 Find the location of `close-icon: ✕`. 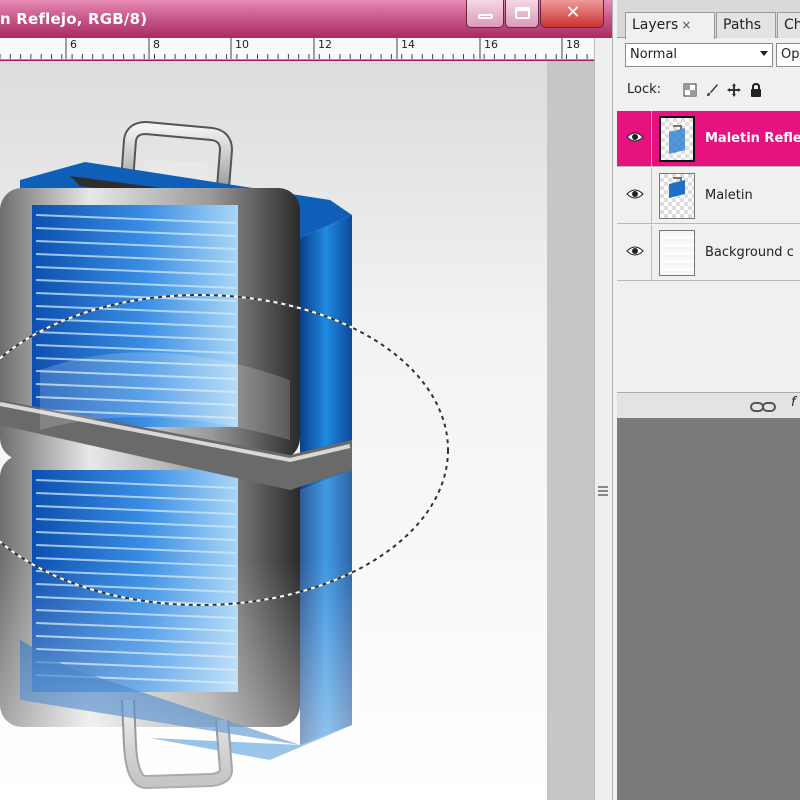

close-icon: ✕ is located at coordinates (573, 12).